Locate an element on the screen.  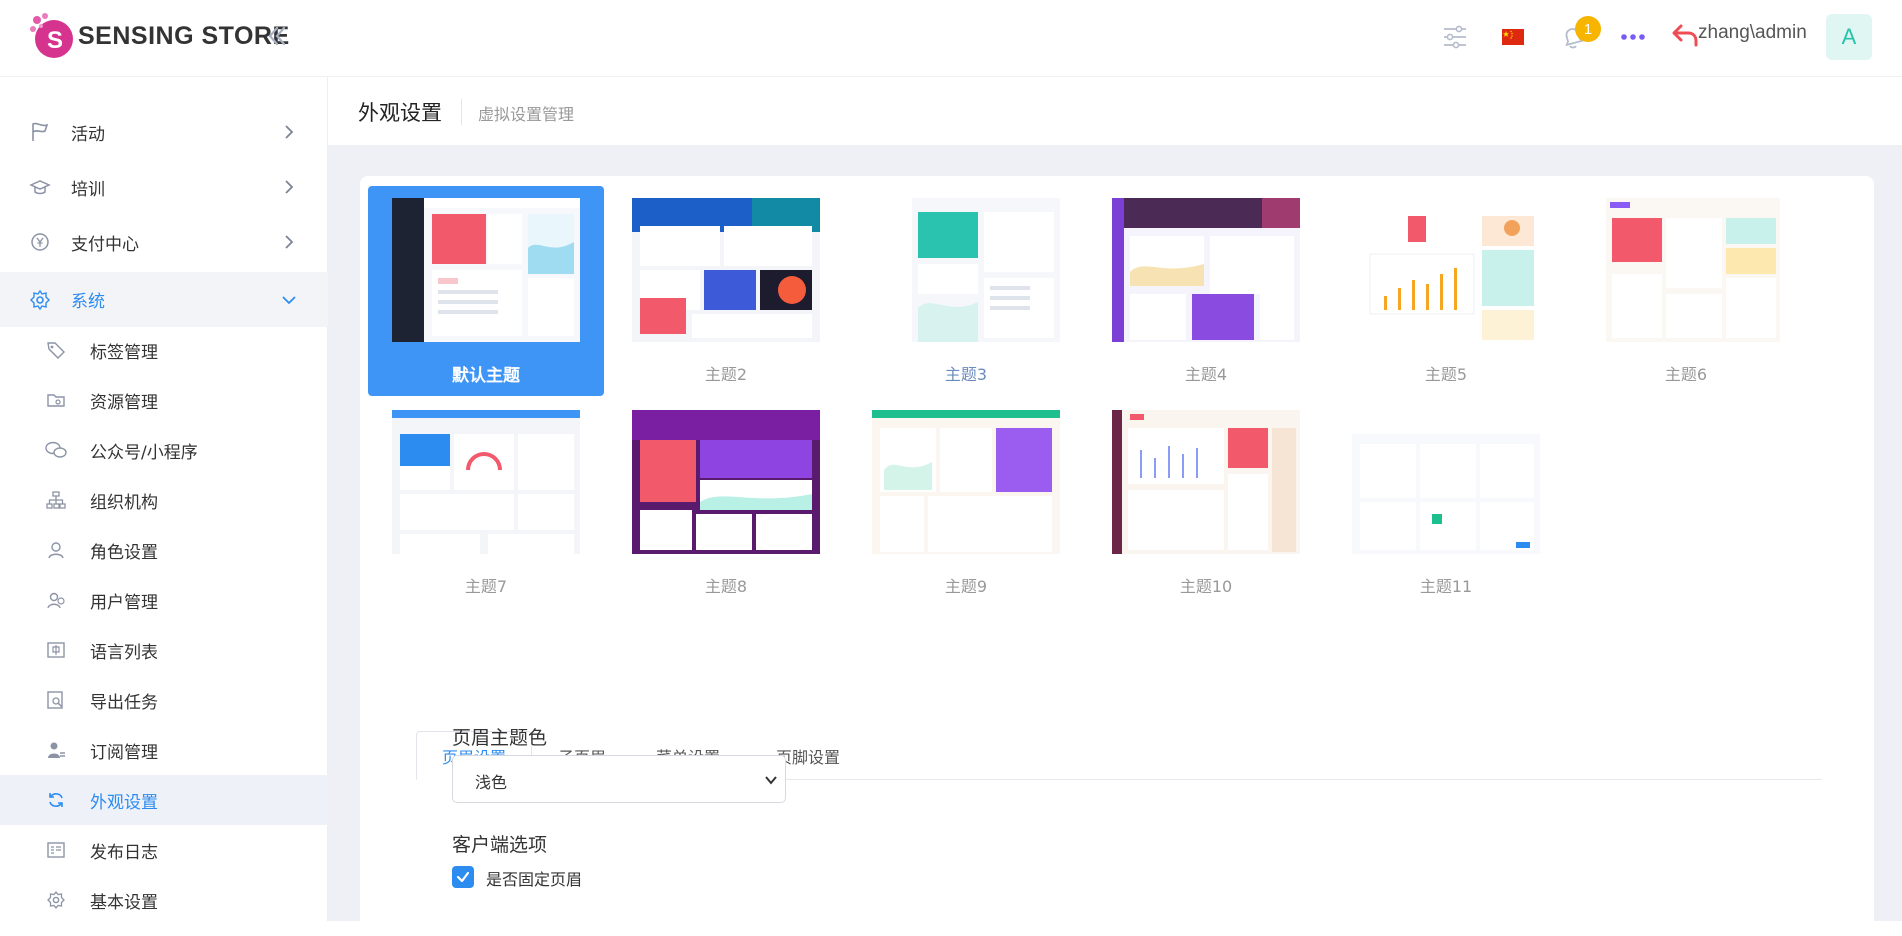
fixed-header-label: 是否固定页眉 is located at coordinates (534, 878).